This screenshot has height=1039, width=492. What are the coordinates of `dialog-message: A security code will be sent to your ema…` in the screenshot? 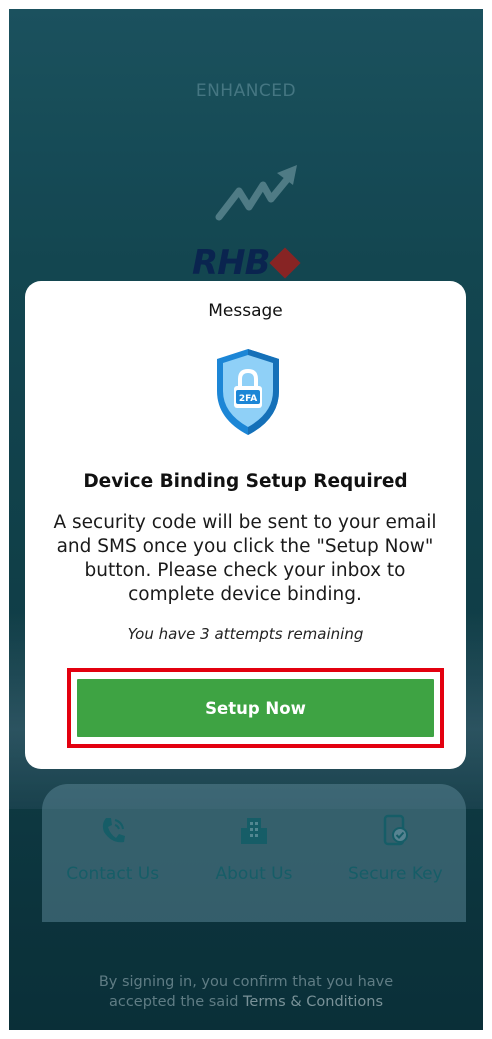 It's located at (245, 558).